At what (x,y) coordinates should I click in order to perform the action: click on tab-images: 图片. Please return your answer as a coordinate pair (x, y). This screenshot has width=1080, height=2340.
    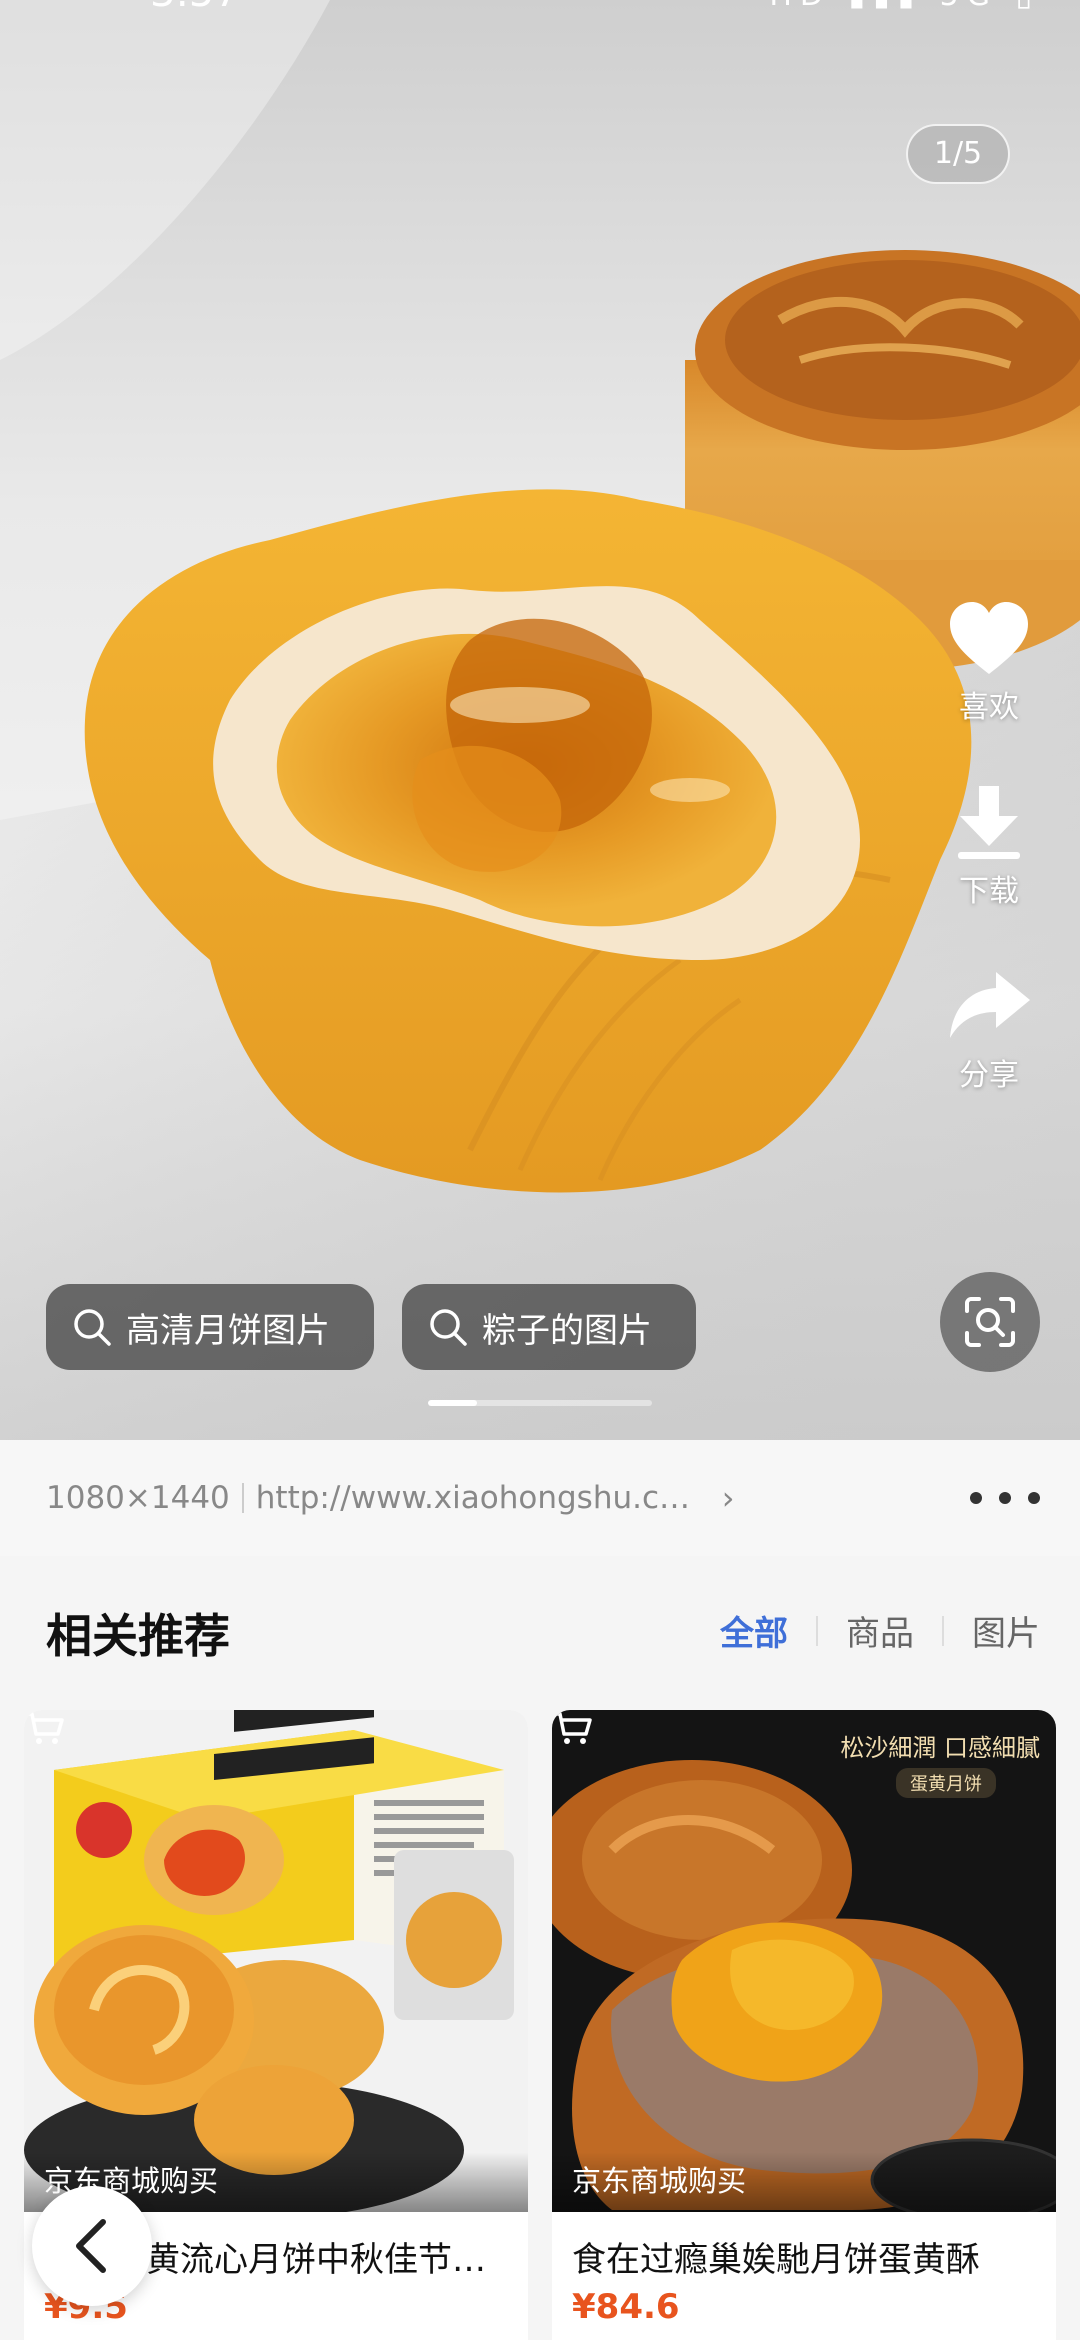
    Looking at the image, I should click on (1006, 1630).